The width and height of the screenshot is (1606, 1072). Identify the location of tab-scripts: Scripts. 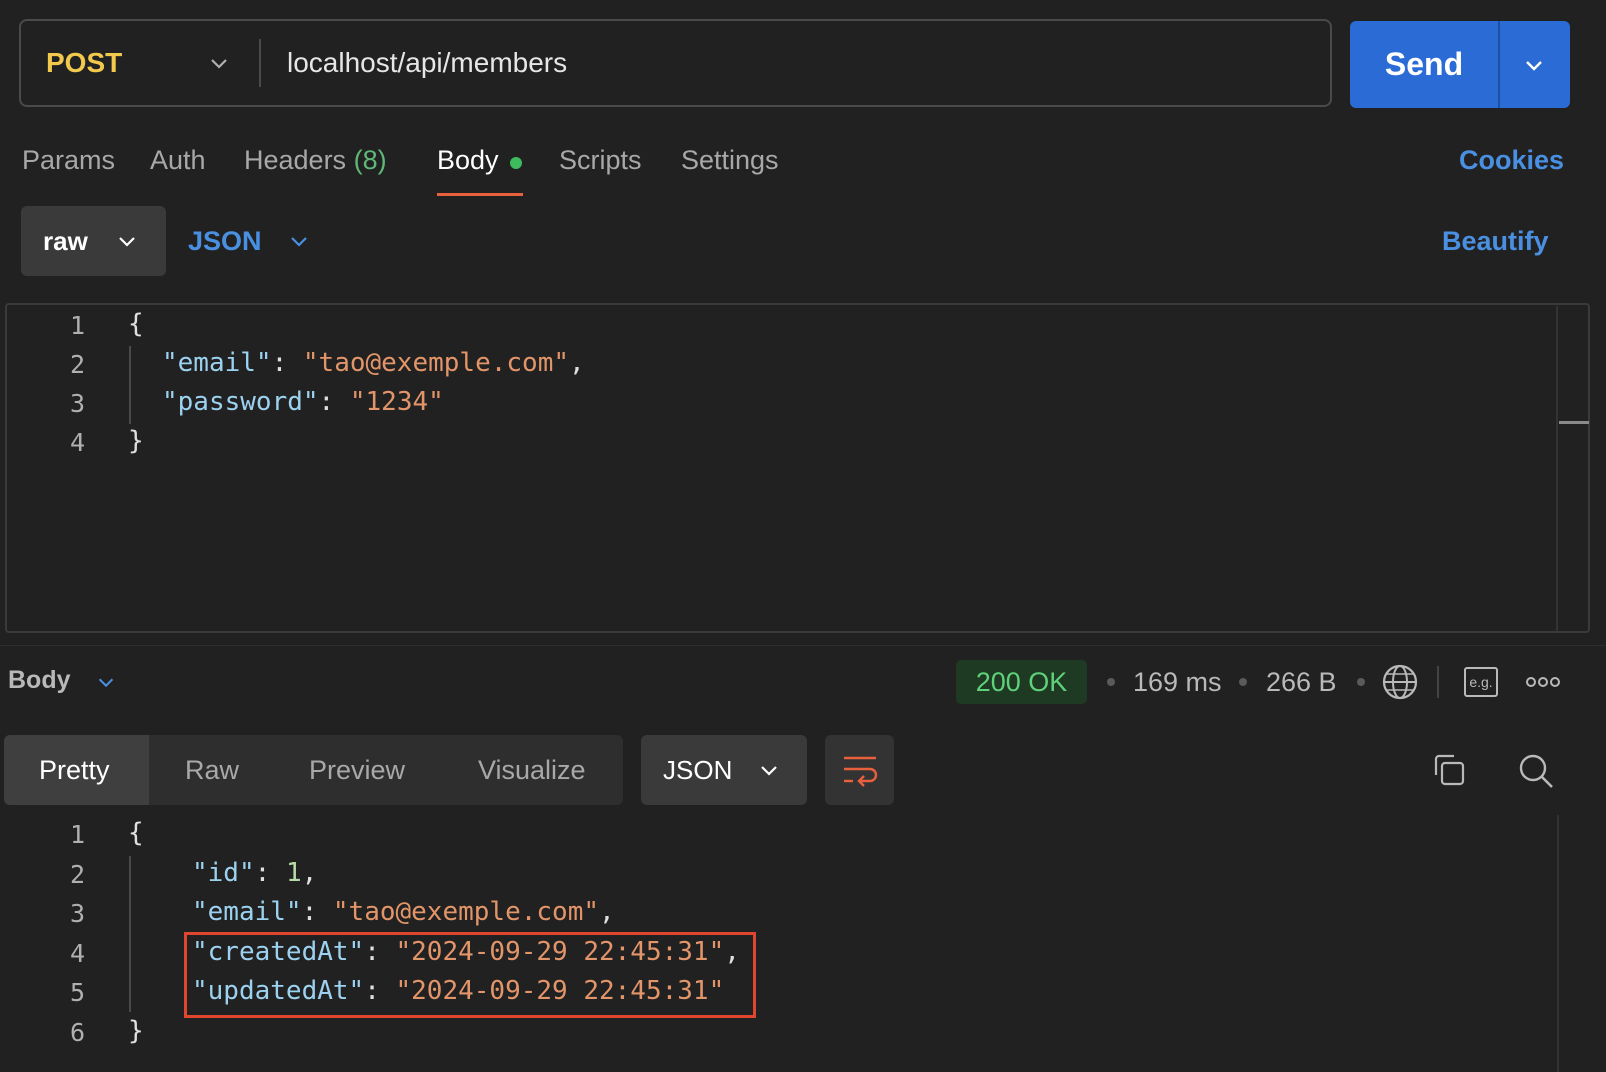
(600, 160).